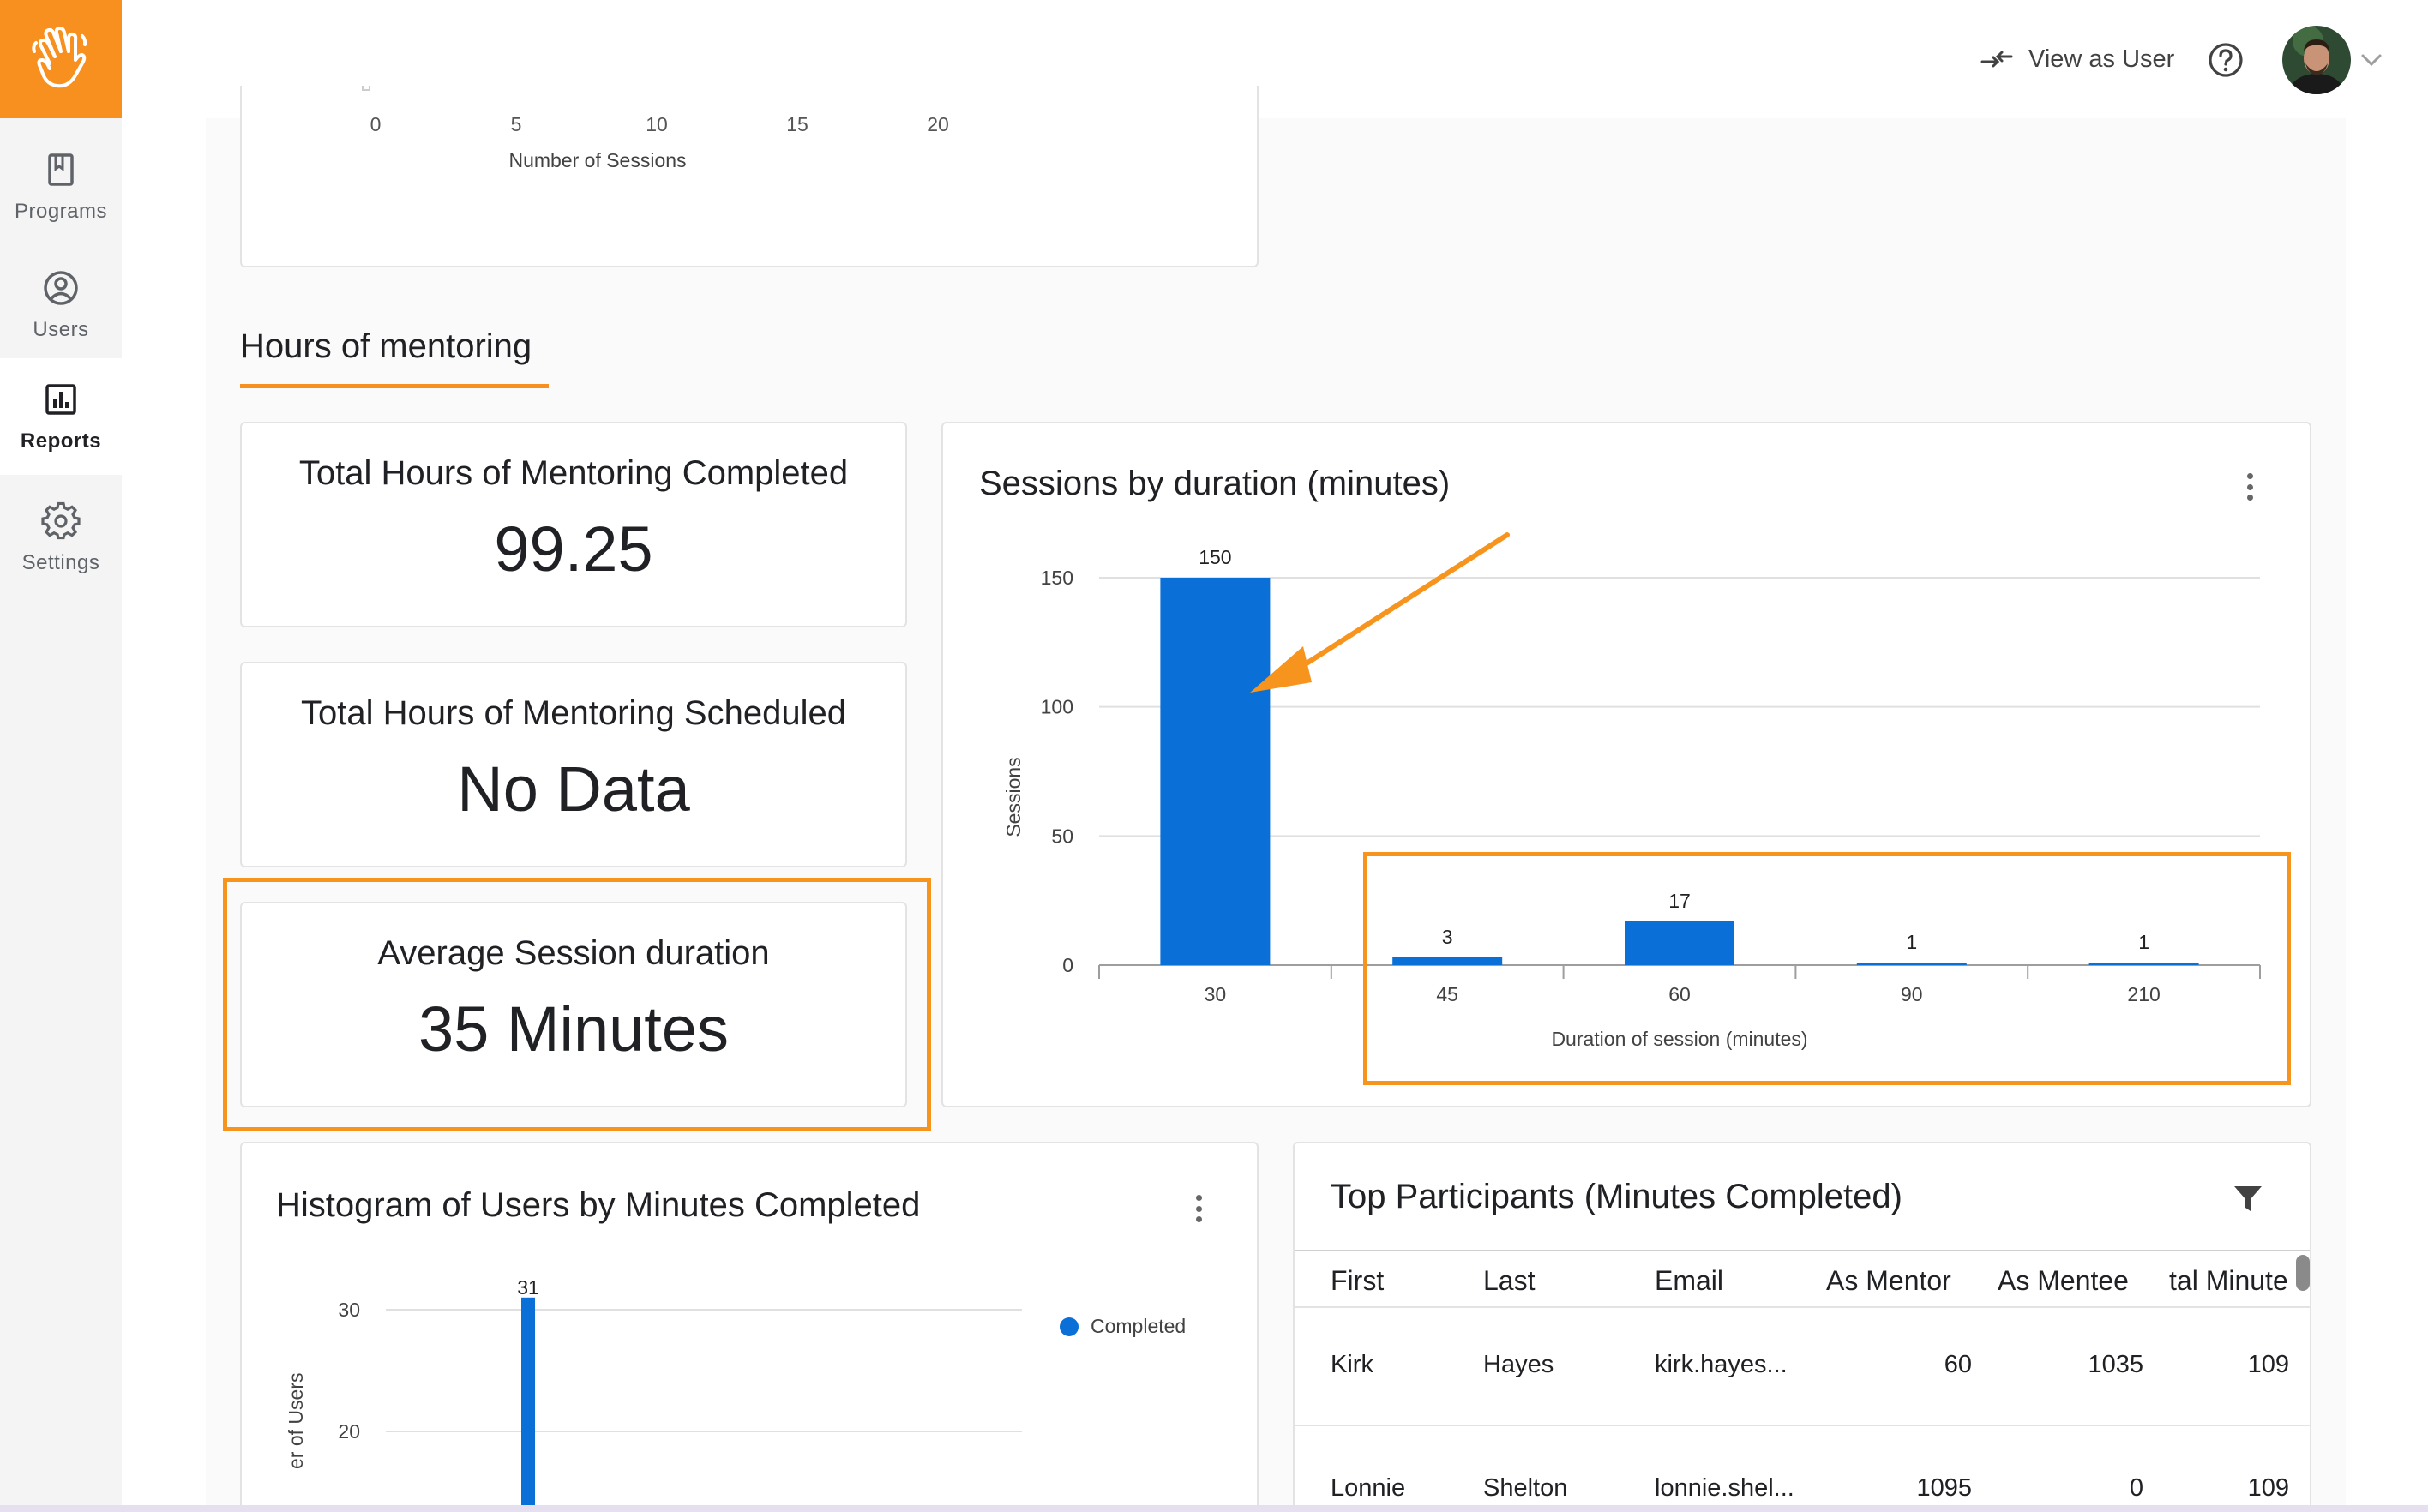 The image size is (2428, 1512). I want to click on x-tick-label: 15, so click(797, 124).